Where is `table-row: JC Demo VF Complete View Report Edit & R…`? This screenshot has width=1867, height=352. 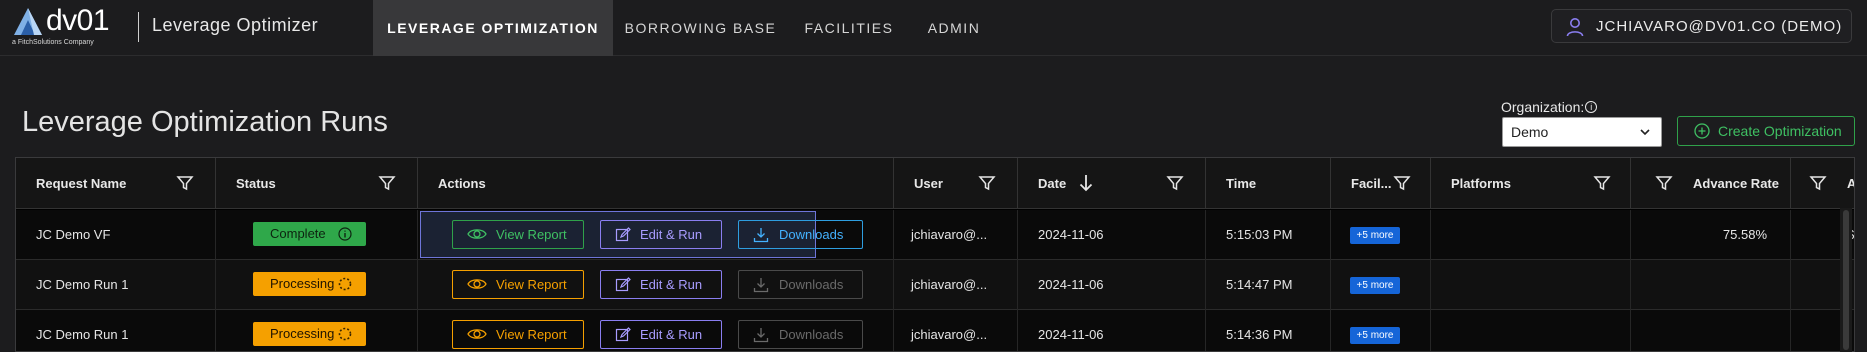 table-row: JC Demo VF Complete View Report Edit & R… is located at coordinates (935, 235).